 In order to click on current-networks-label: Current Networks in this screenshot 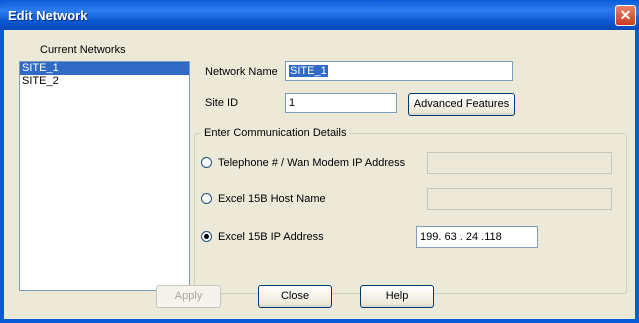, I will do `click(83, 50)`.